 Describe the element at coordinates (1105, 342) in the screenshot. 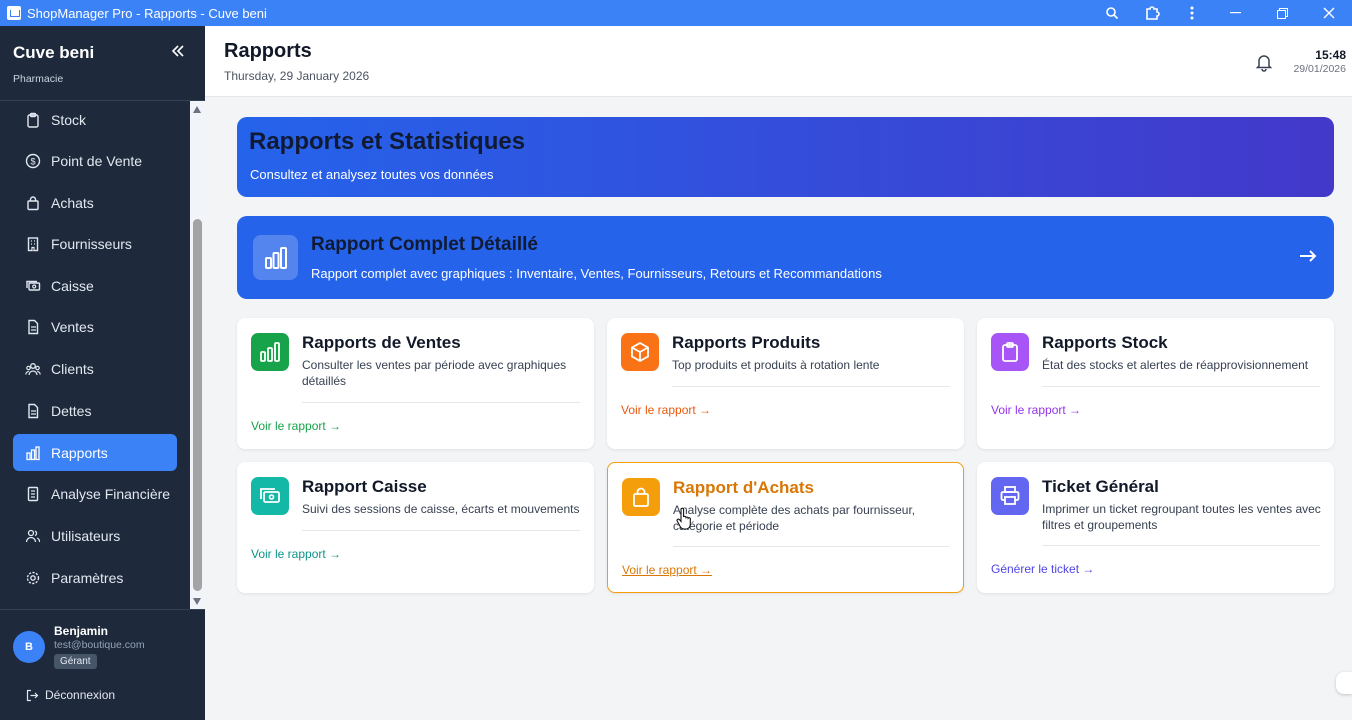

I see `card-title: Rapports Stock` at that location.